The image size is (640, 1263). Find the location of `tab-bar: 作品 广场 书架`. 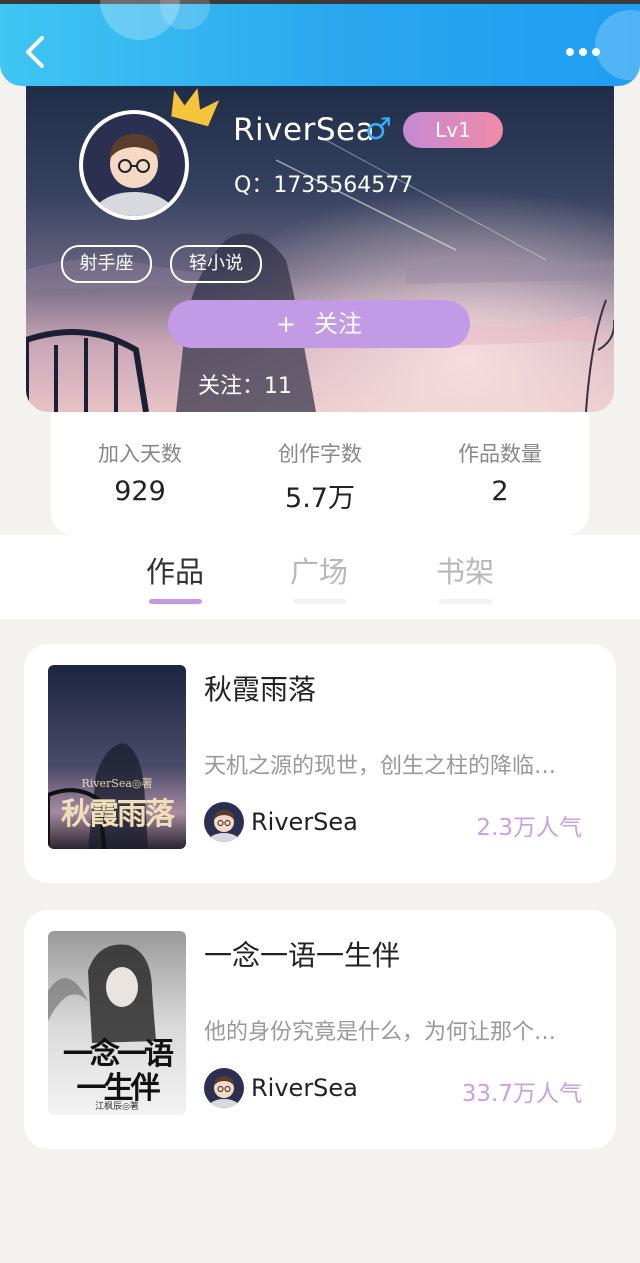

tab-bar: 作品 广场 书架 is located at coordinates (320, 577).